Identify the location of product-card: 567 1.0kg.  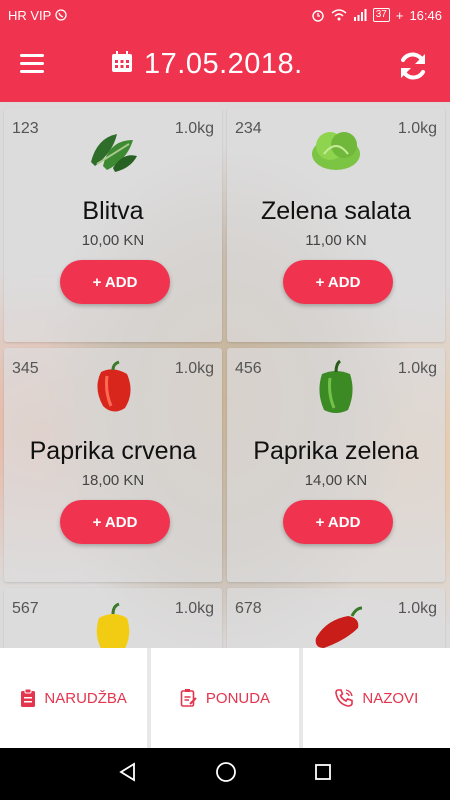
(113, 618).